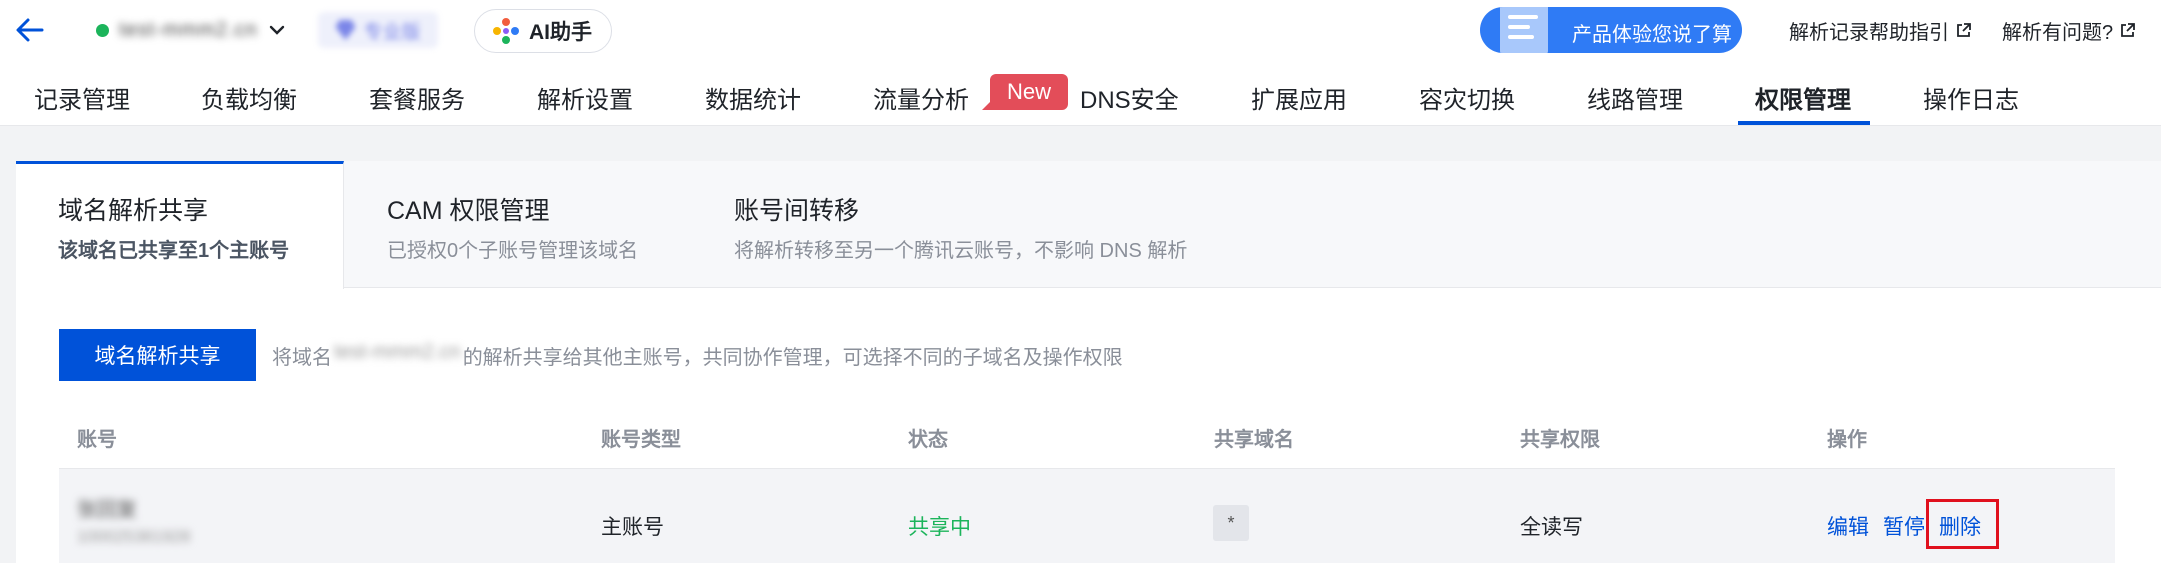 This screenshot has width=2161, height=563. What do you see at coordinates (1869, 33) in the screenshot?
I see `record-help-label: 解析记录帮助指引` at bounding box center [1869, 33].